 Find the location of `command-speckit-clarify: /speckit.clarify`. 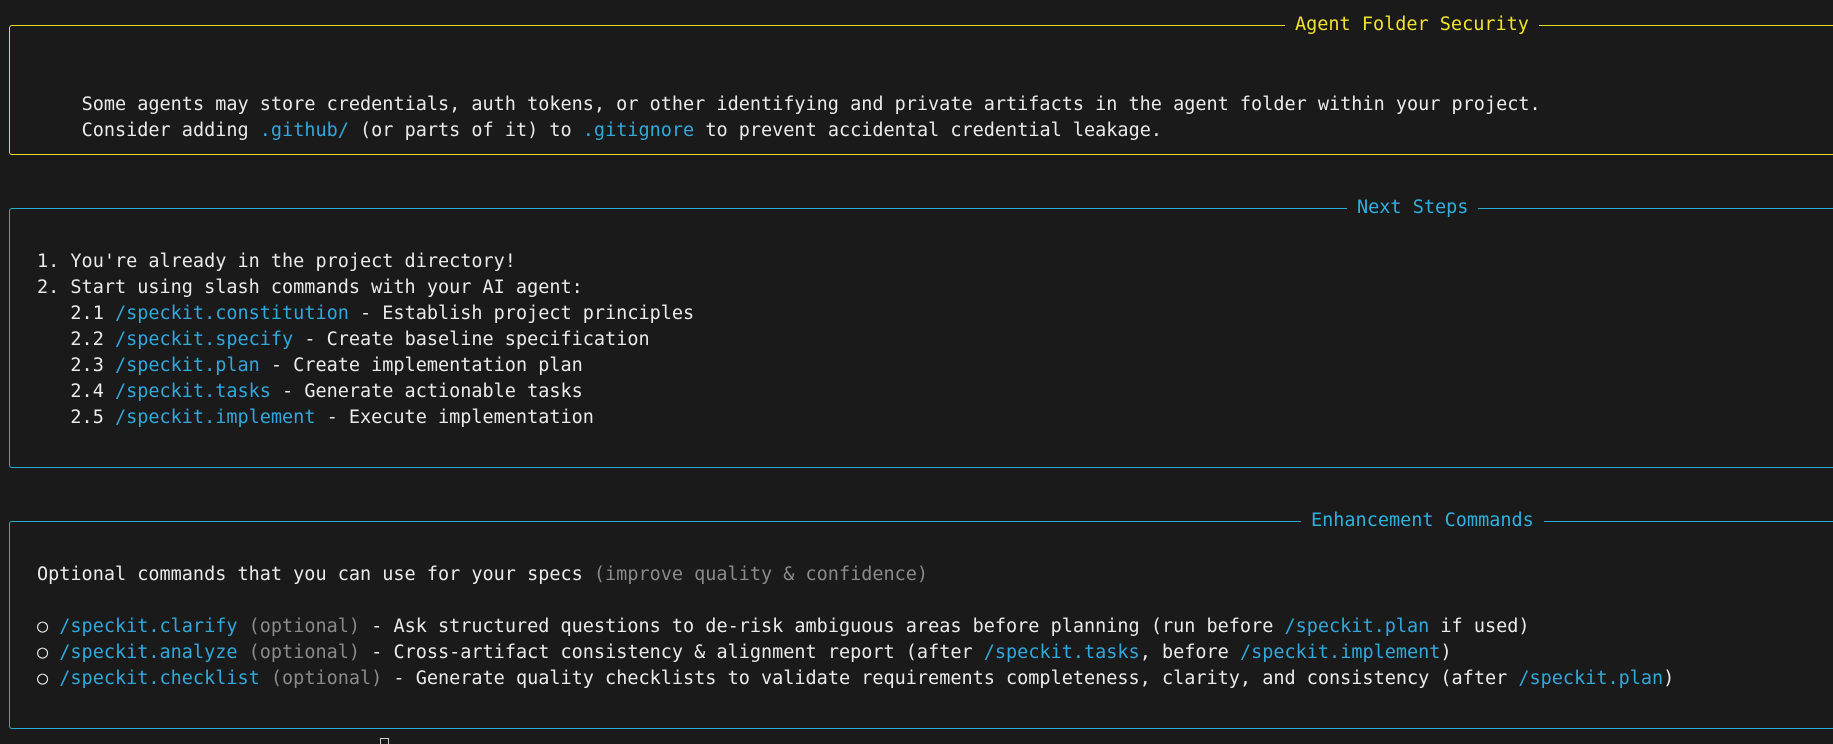

command-speckit-clarify: /speckit.clarify is located at coordinates (148, 626).